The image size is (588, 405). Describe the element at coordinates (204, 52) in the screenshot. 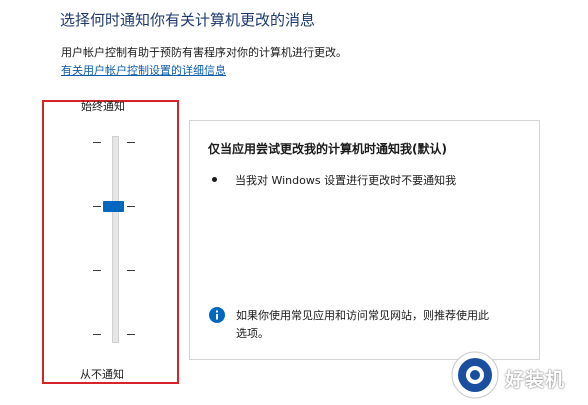

I see `uac-description: 用户帐户控制有助于预防有害程序对你的计算机进行更改。` at that location.